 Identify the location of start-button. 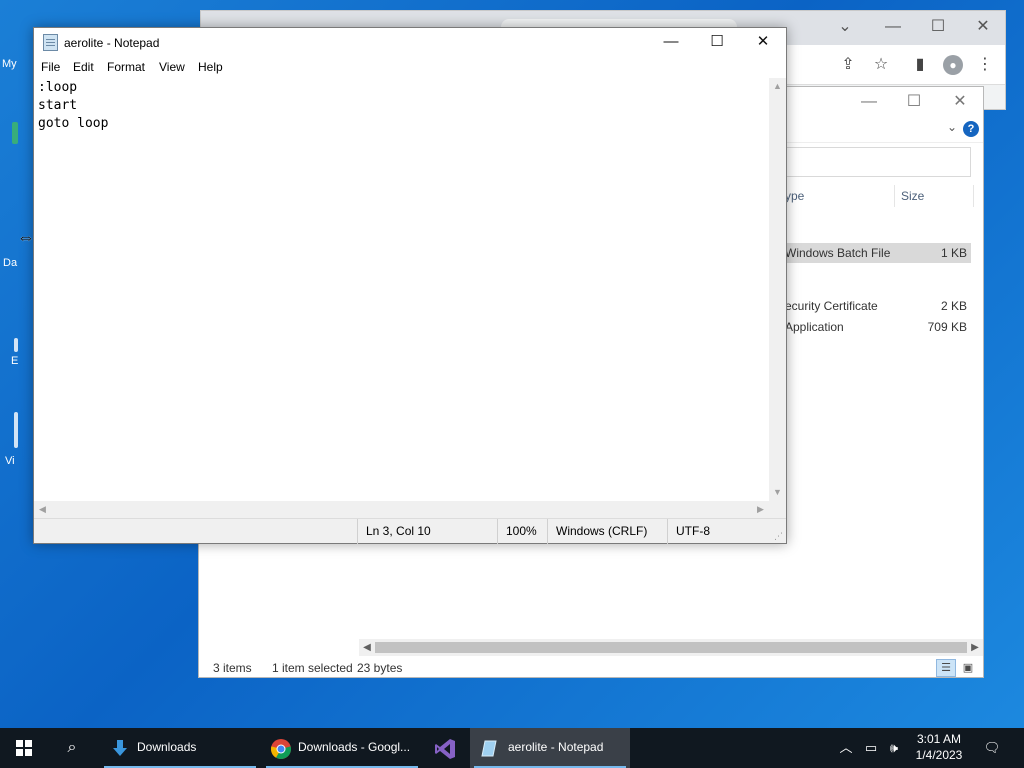
(24, 748).